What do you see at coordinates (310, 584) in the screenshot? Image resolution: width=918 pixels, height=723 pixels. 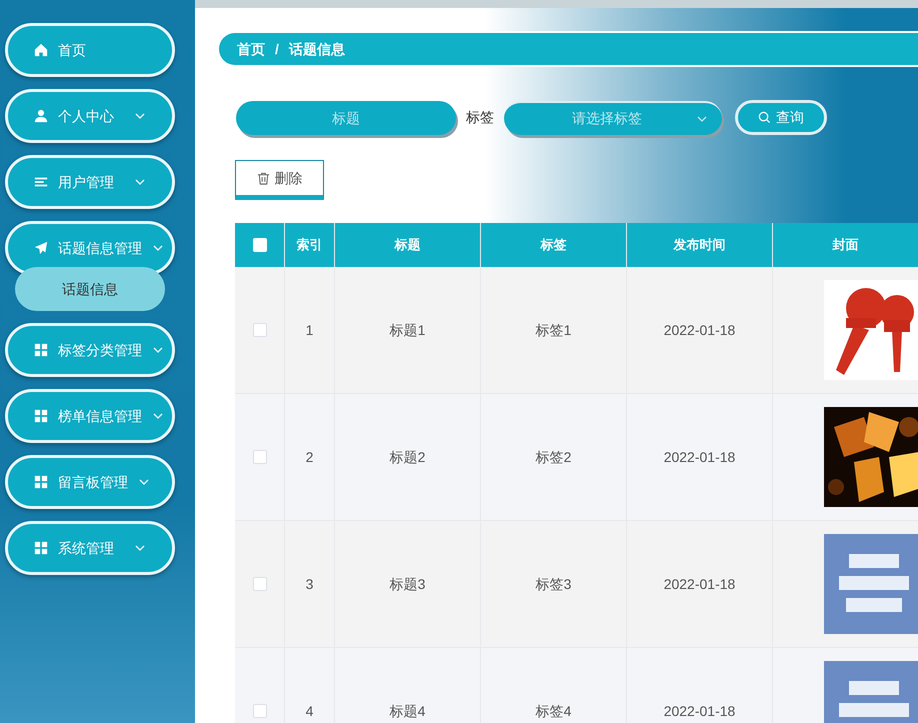 I see `table-cell-text: 3` at bounding box center [310, 584].